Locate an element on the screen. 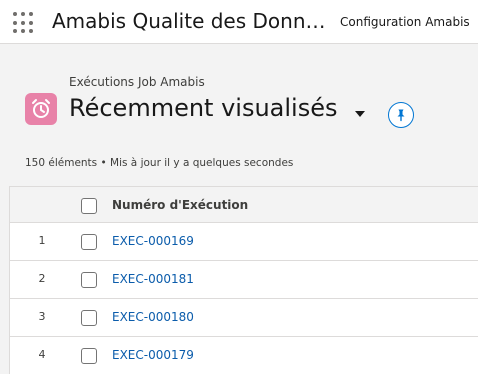  record-link: EXEC-000179 is located at coordinates (153, 355).